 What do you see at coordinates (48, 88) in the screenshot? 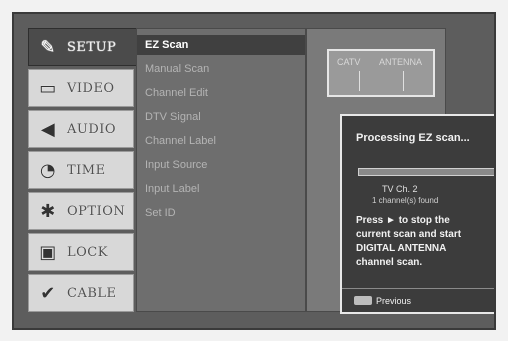
I see `tv-icon: ▭` at bounding box center [48, 88].